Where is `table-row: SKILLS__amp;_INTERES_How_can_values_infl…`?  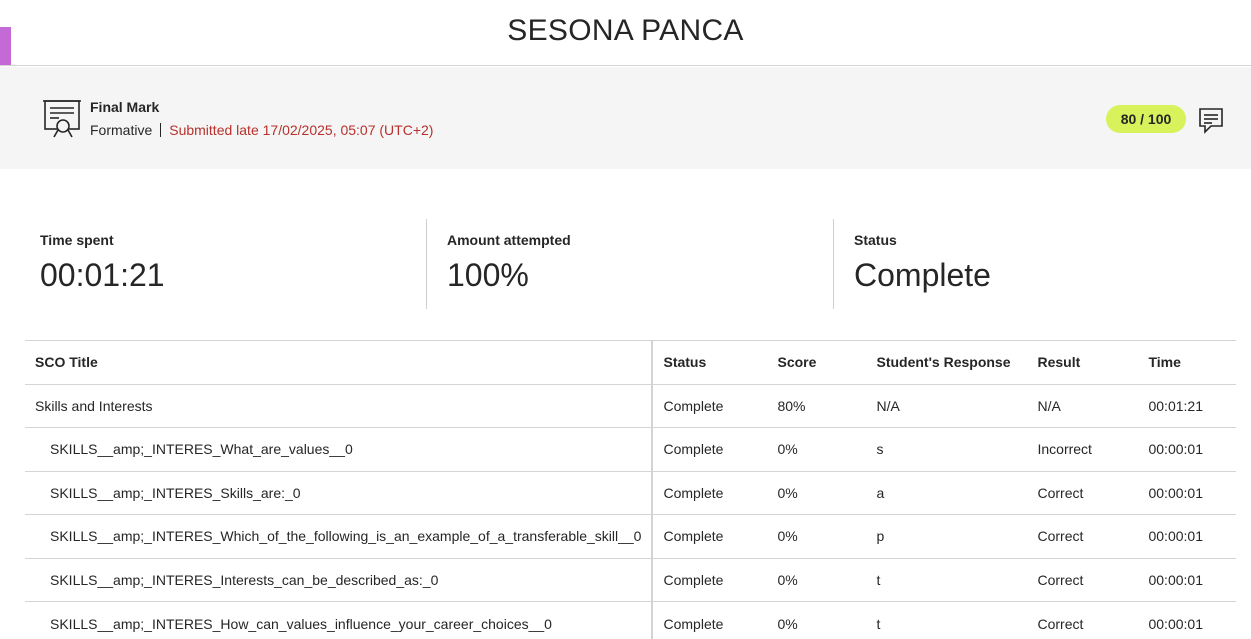 table-row: SKILLS__amp;_INTERES_How_can_values_infl… is located at coordinates (630, 620).